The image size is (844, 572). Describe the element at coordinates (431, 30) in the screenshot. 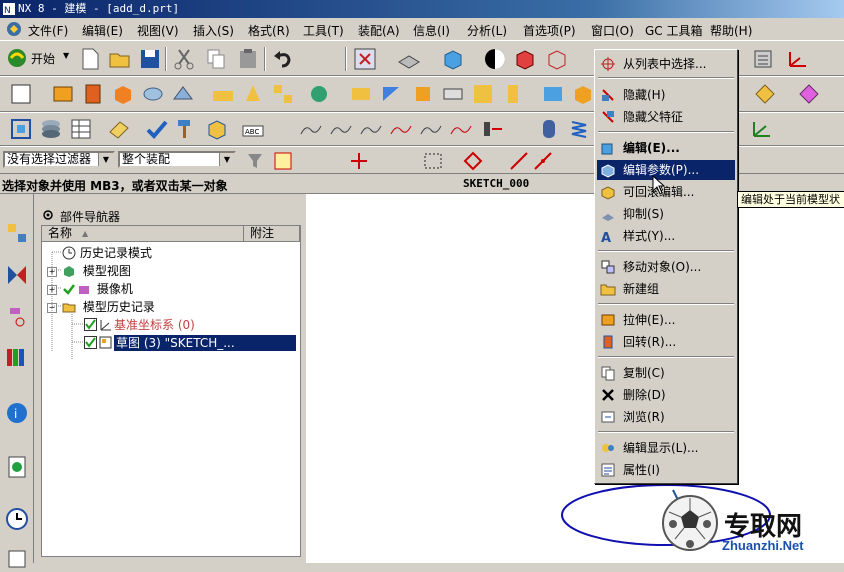

I see `menu-info: 信息(I)` at that location.